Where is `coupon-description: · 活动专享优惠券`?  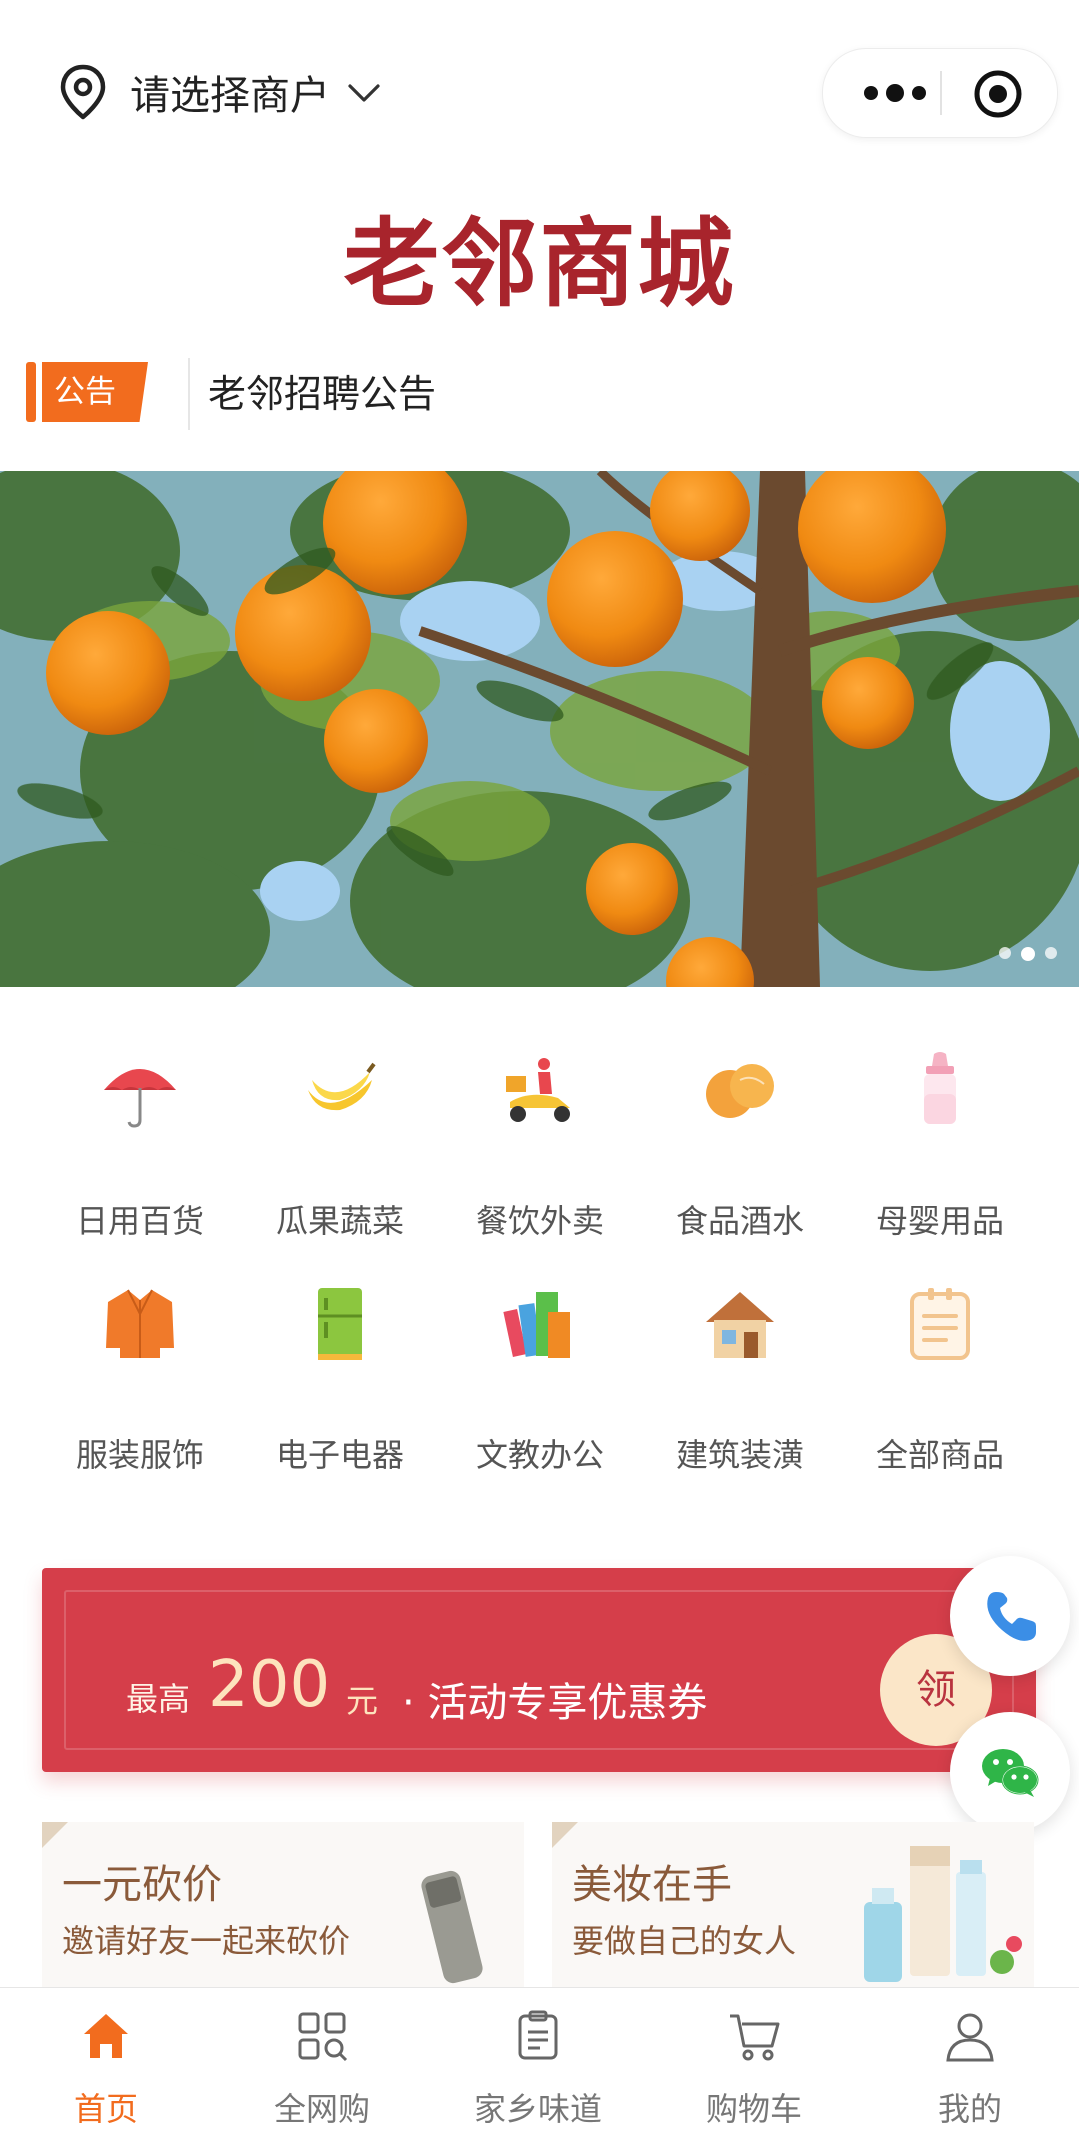 coupon-description: · 活动专享优惠券 is located at coordinates (554, 1699).